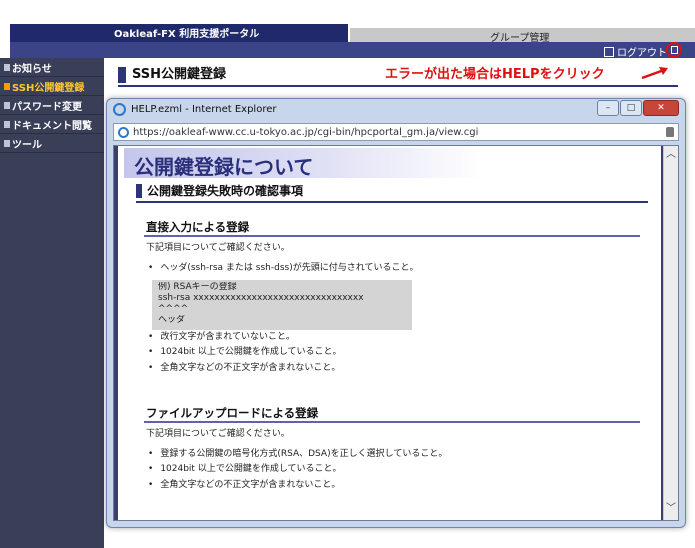 This screenshot has height=548, width=695. Describe the element at coordinates (172, 75) in the screenshot. I see `page-title: SSH公開鍵登録` at that location.